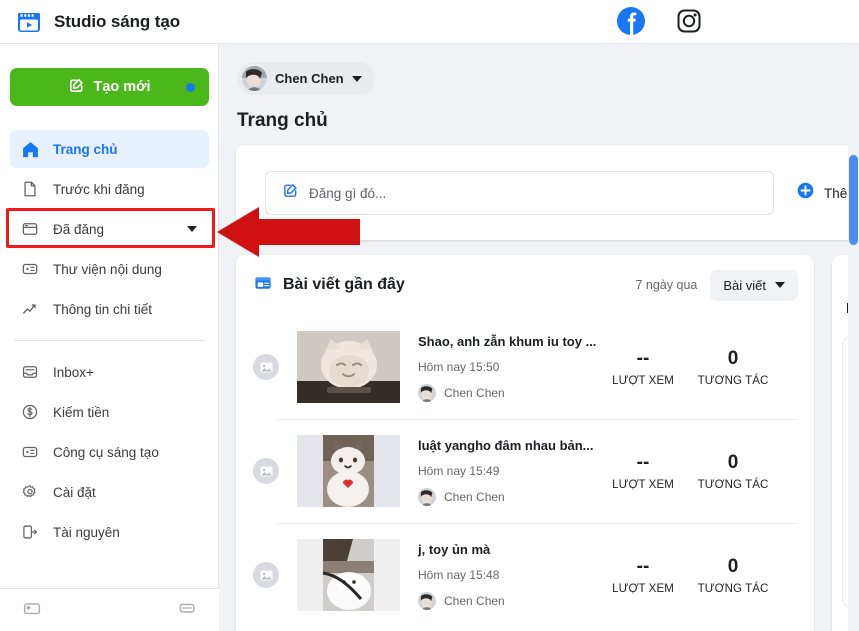  Describe the element at coordinates (459, 366) in the screenshot. I see `post-time: Hôm nay 15:50` at that location.